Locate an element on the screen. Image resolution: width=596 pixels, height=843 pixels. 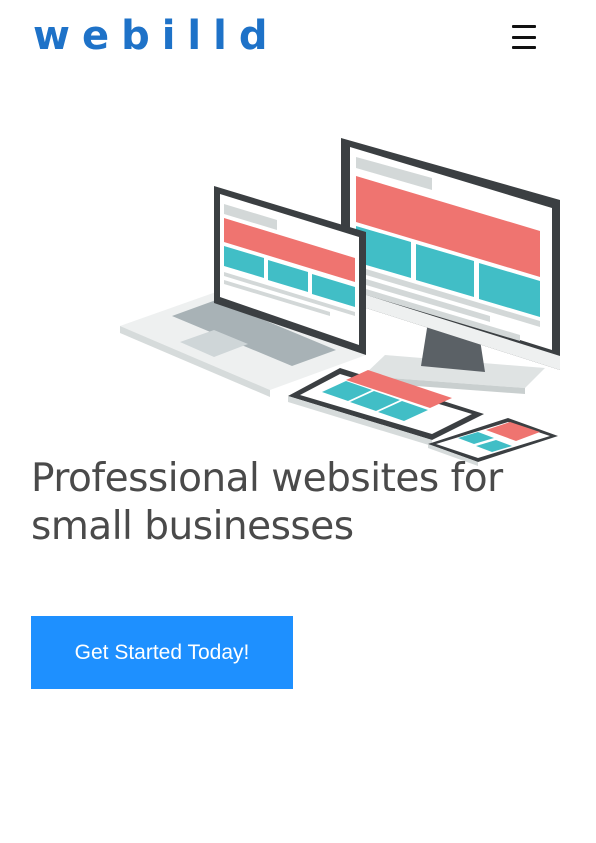
site-logo: webilld is located at coordinates (156, 36).